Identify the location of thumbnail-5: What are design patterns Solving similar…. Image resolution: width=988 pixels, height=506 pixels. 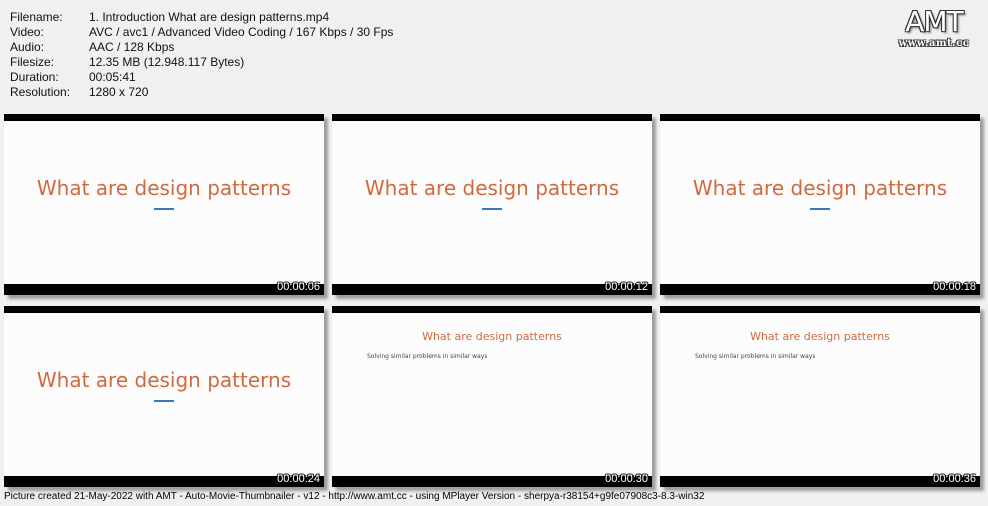
(492, 396).